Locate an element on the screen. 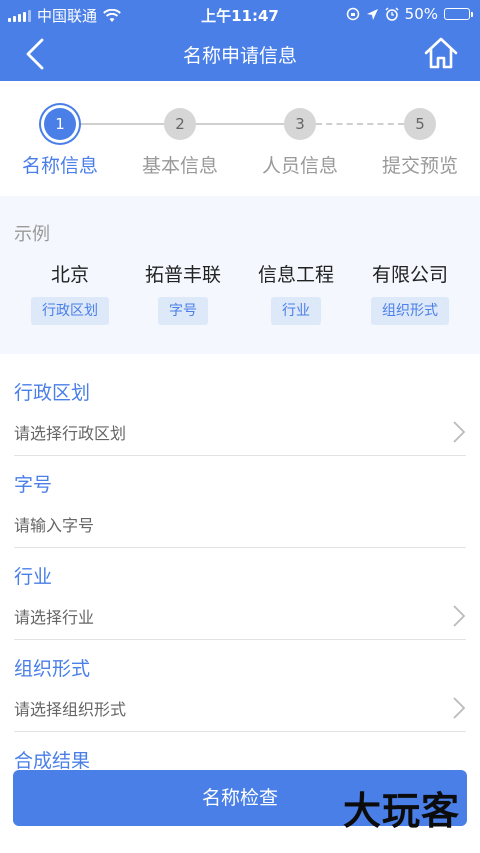 The height and width of the screenshot is (853, 480). field-region: 行政区划 请选择行政区划 is located at coordinates (240, 410).